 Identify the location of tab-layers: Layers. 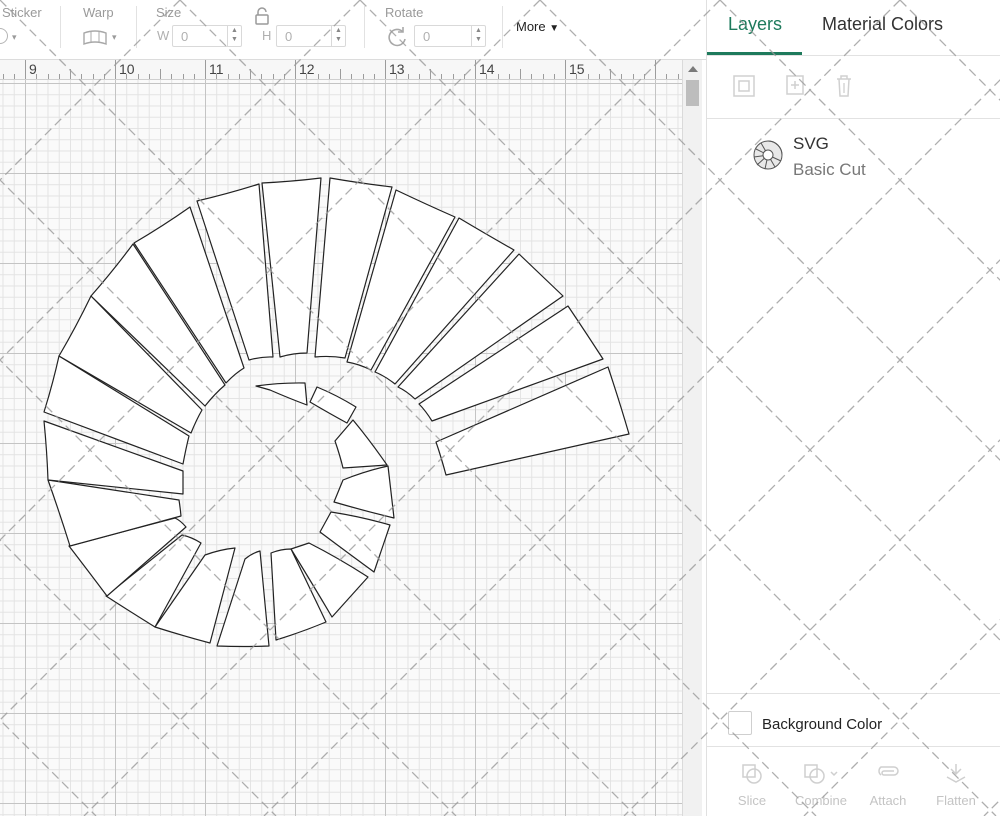
(755, 24).